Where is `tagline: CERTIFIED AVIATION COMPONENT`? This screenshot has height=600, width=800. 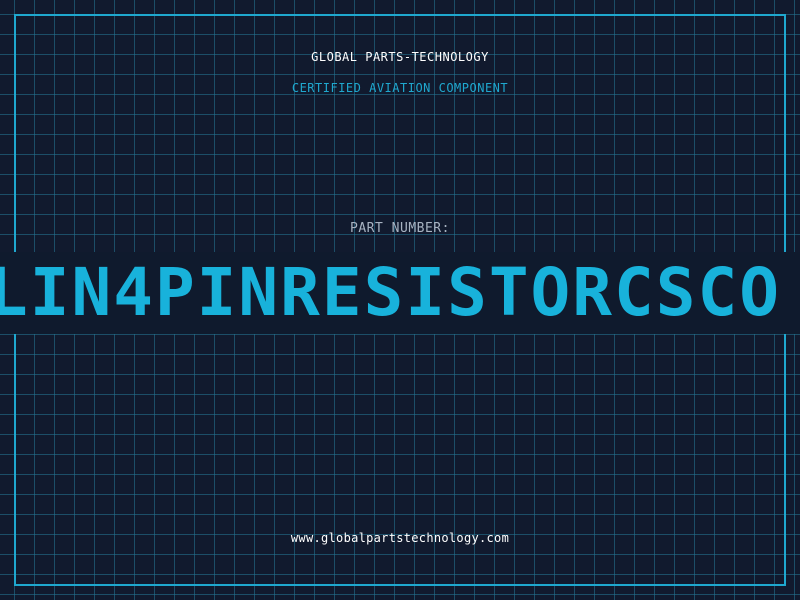
tagline: CERTIFIED AVIATION COMPONENT is located at coordinates (400, 88).